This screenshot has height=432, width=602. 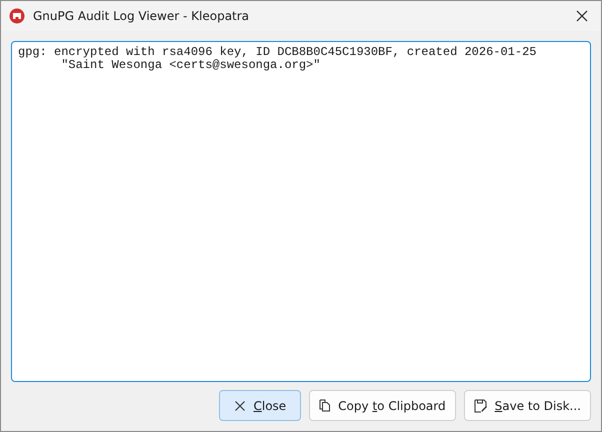 I want to click on floppy-disk-icon, so click(x=481, y=405).